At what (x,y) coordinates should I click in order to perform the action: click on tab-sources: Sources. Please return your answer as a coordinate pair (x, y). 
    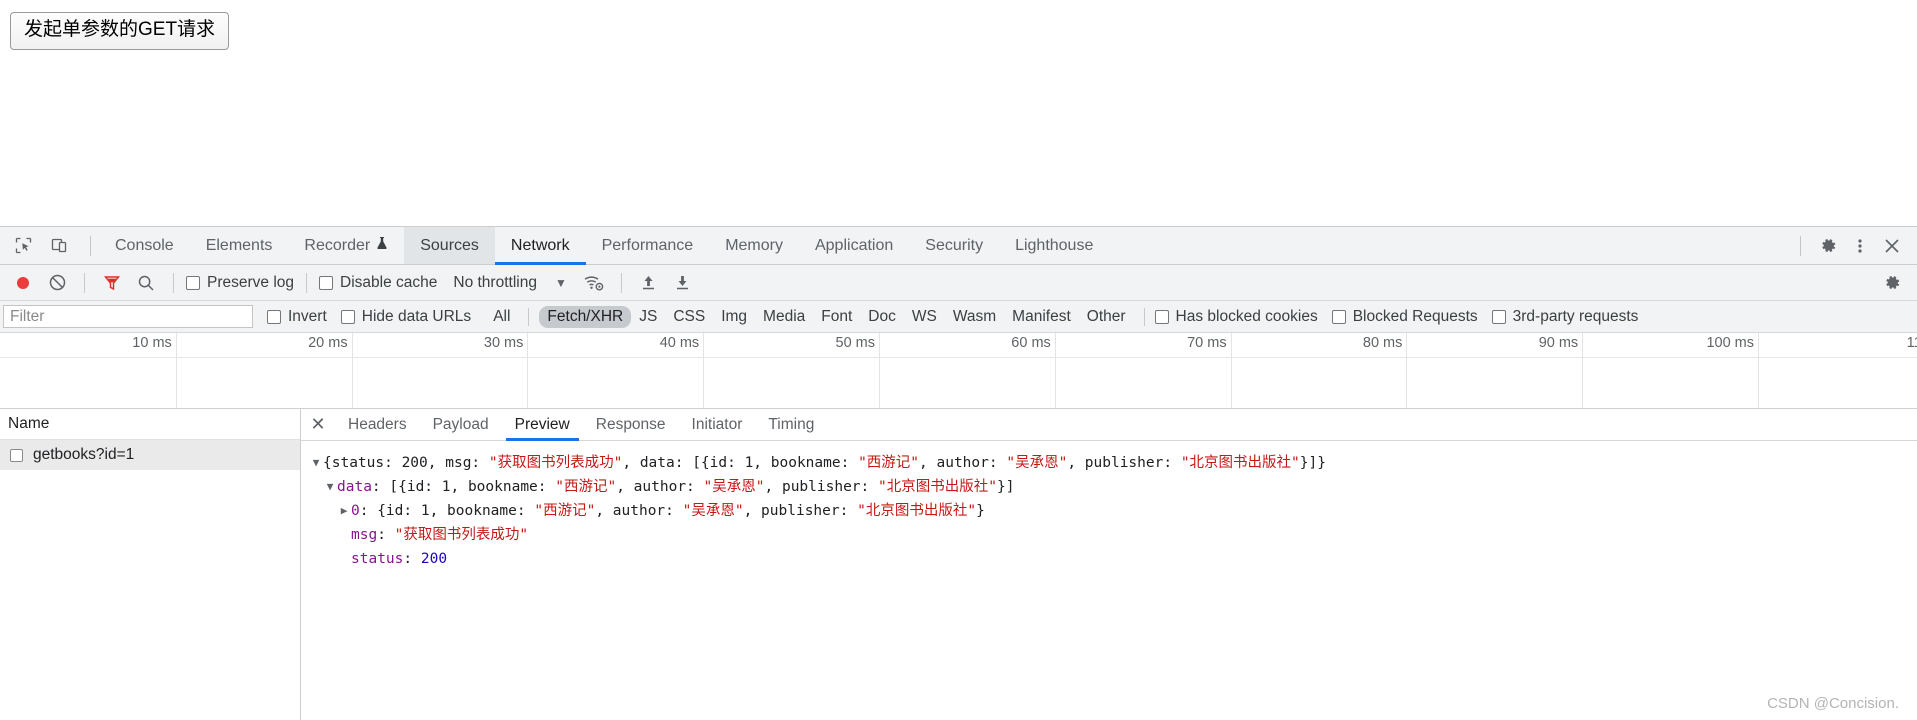
    Looking at the image, I should click on (449, 245).